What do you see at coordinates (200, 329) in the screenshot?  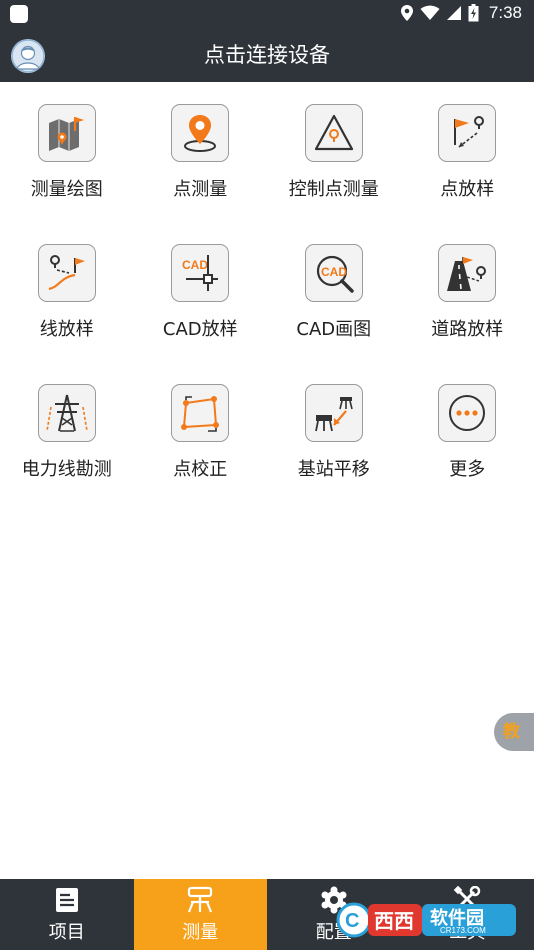 I see `tool-label: CAD放样` at bounding box center [200, 329].